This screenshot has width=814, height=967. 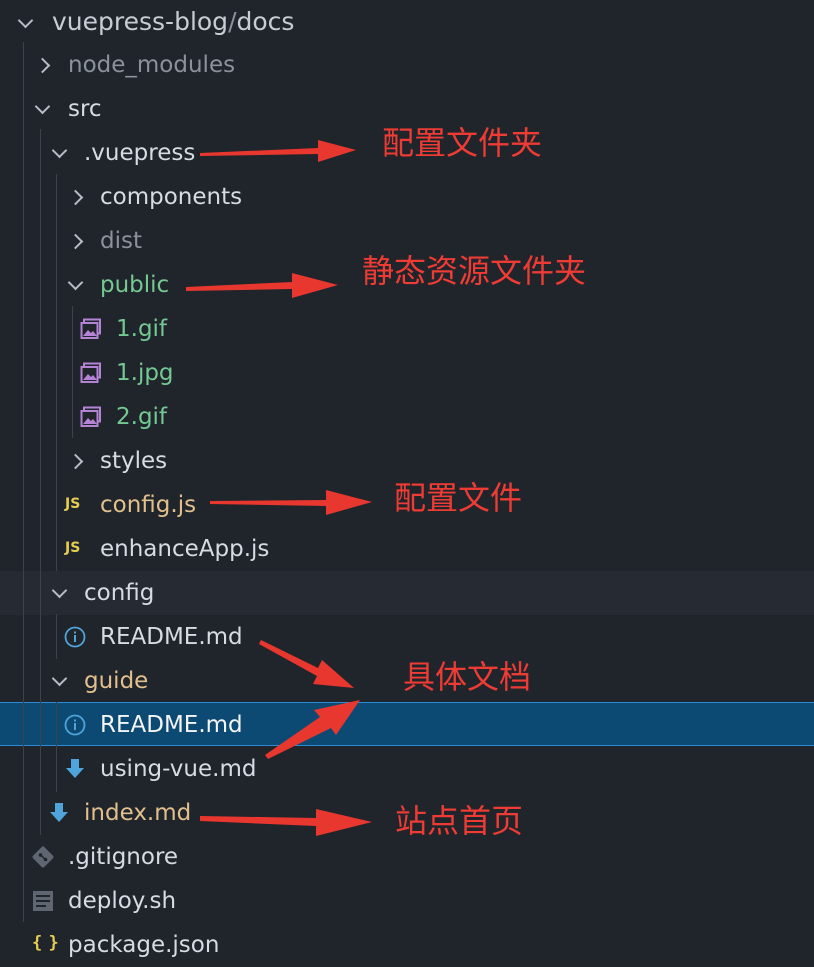 What do you see at coordinates (262, 285) in the screenshot?
I see `arrow-static-resources` at bounding box center [262, 285].